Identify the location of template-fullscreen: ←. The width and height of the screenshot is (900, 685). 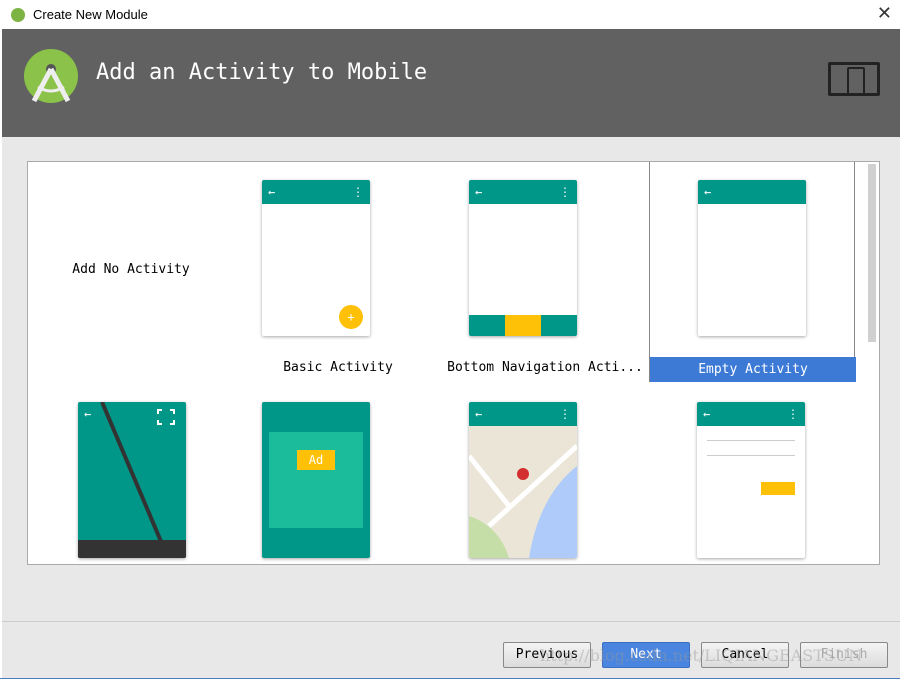
(131, 474).